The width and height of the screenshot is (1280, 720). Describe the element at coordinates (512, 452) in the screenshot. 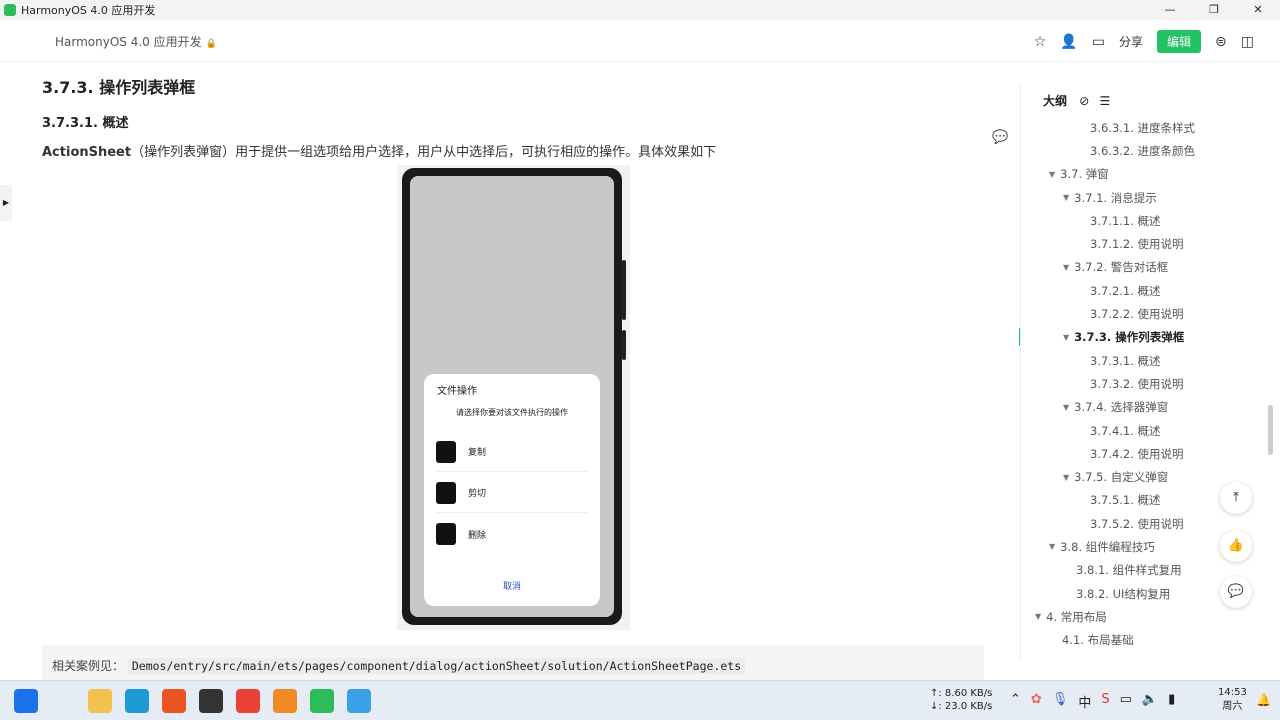

I see `sheet-item-copy: 复制` at that location.